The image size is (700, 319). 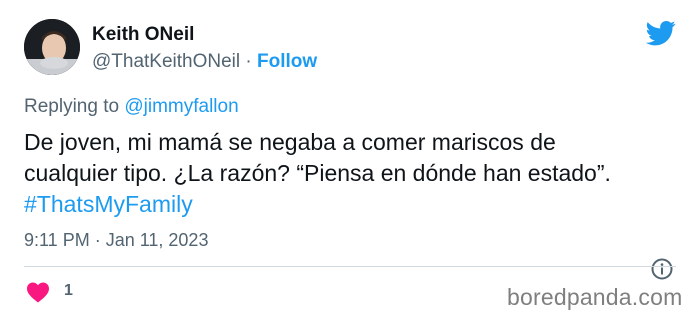 What do you see at coordinates (38, 292) in the screenshot?
I see `heart-icon` at bounding box center [38, 292].